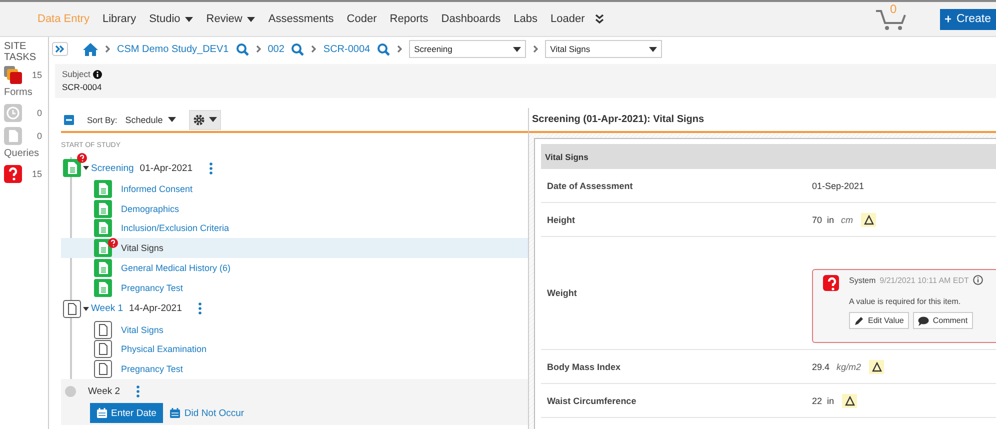  Describe the element at coordinates (362, 19) in the screenshot. I see `nav-link: Coder` at that location.